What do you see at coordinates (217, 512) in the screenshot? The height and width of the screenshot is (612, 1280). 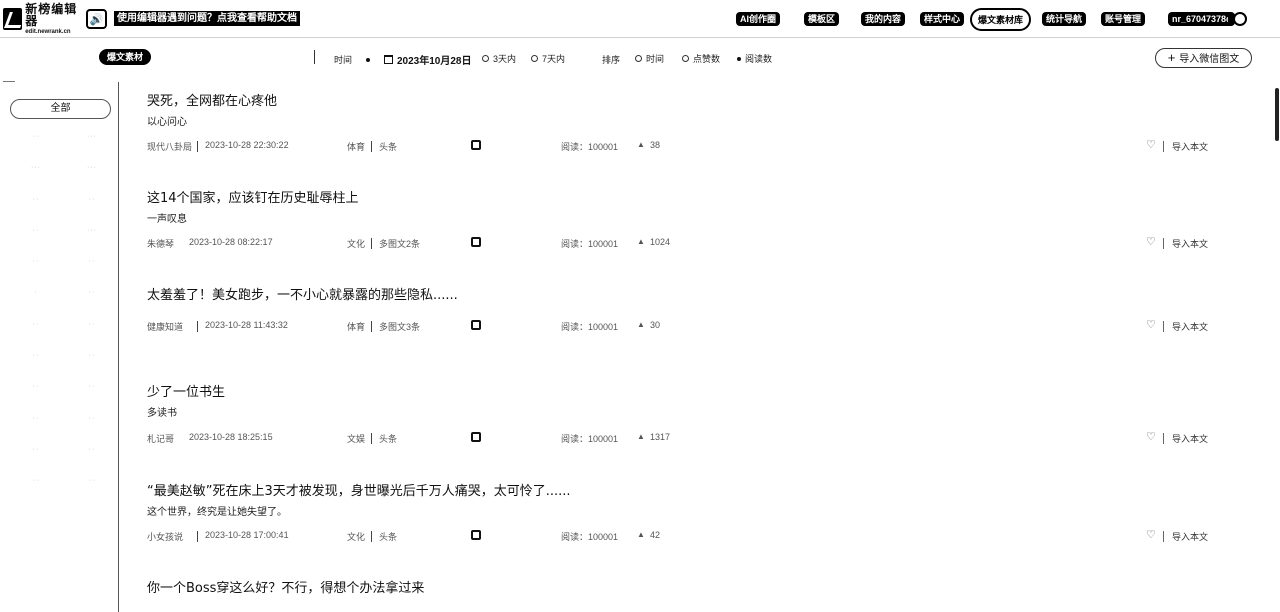 I see `article-subtitle: 这个世界，终究是让她失望了。` at bounding box center [217, 512].